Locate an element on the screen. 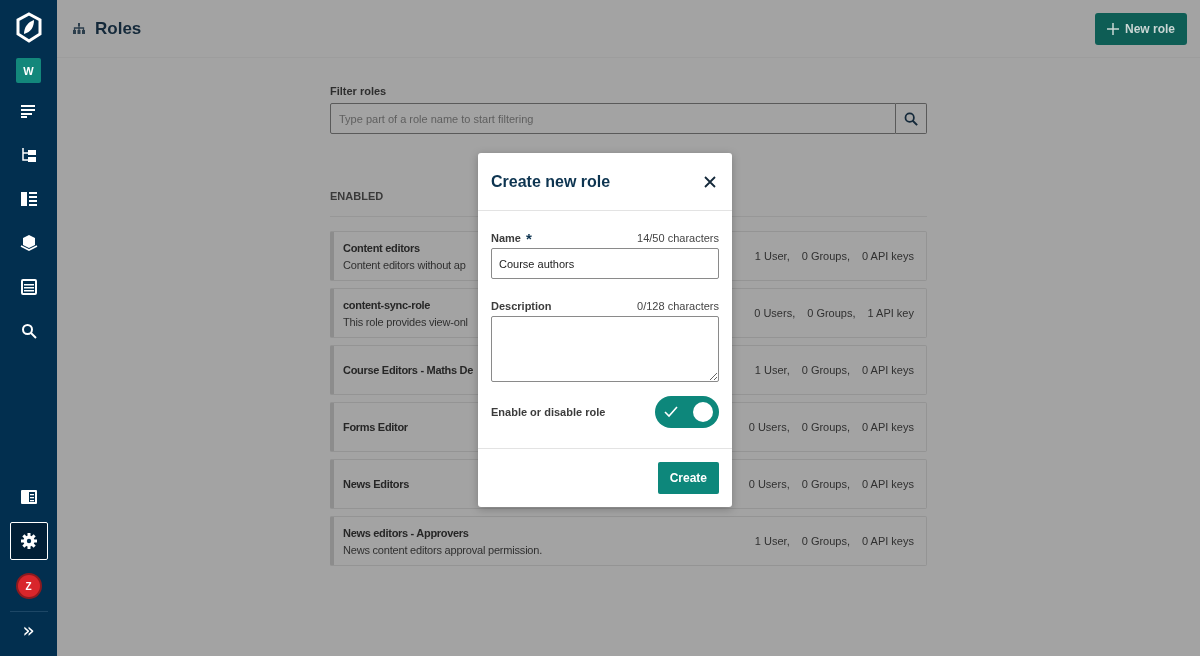 This screenshot has height=656, width=1200. filter-label: Filter roles is located at coordinates (359, 91).